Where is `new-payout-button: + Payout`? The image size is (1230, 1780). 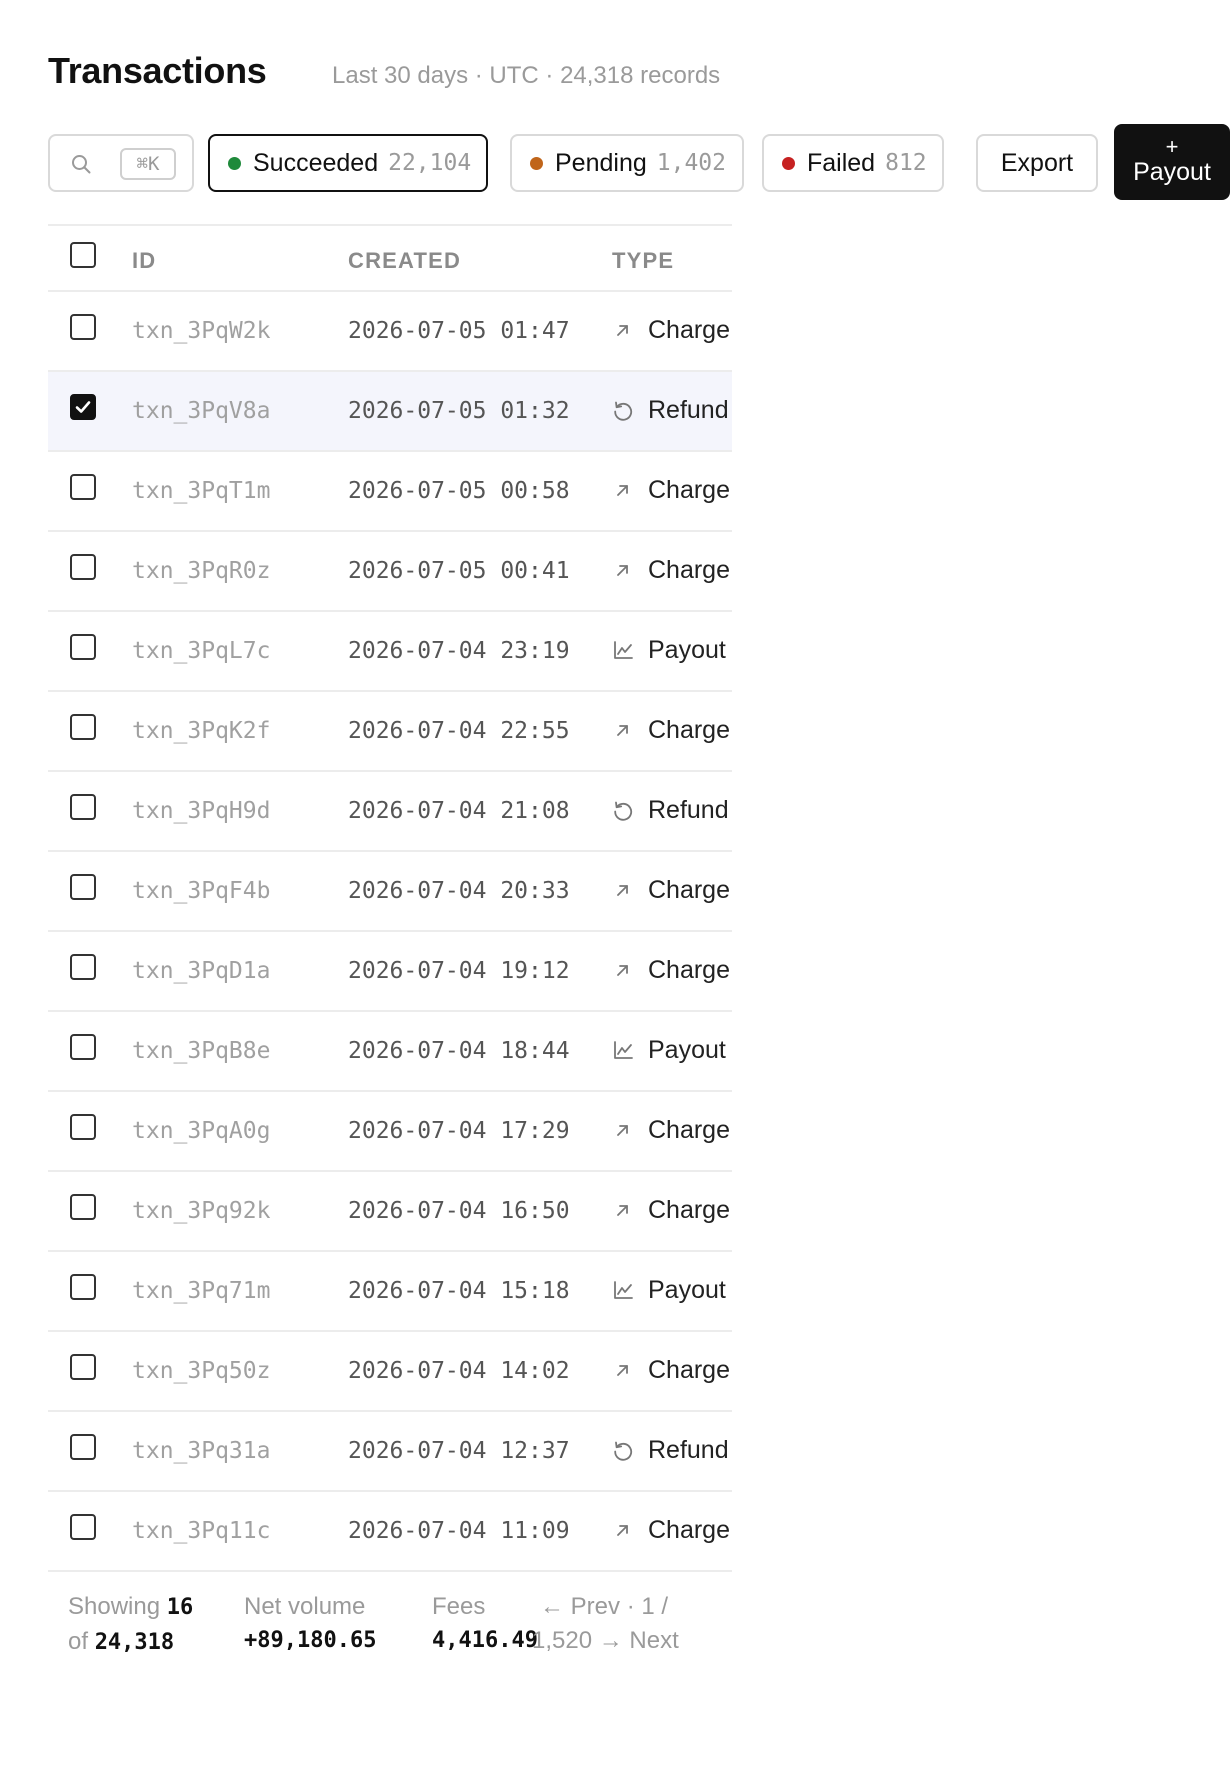
new-payout-button: + Payout is located at coordinates (1172, 162).